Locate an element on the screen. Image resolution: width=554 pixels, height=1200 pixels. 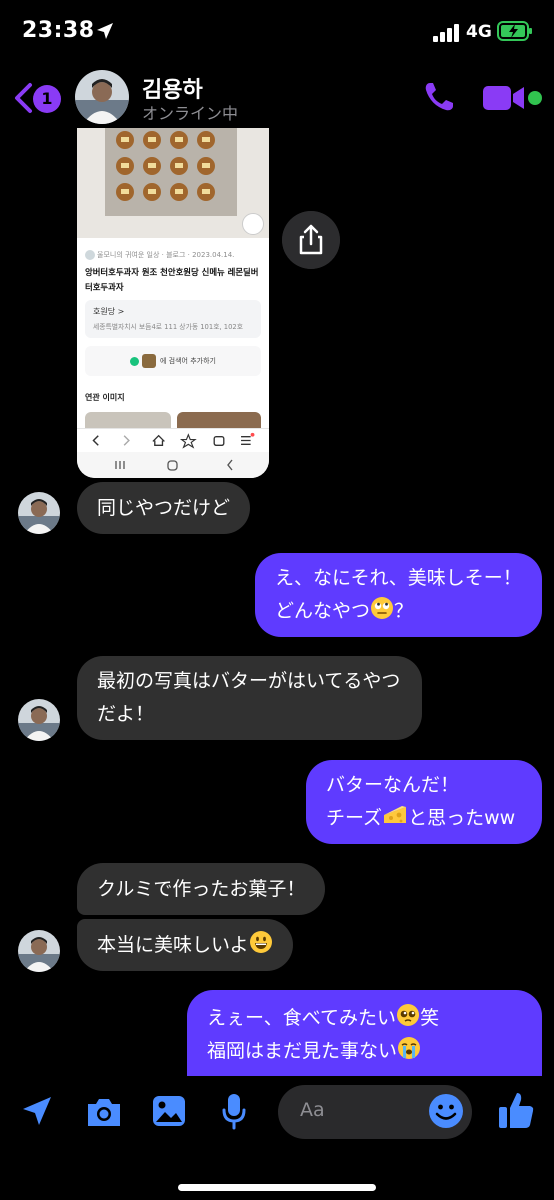
browser-toolbar is located at coordinates (173, 440).